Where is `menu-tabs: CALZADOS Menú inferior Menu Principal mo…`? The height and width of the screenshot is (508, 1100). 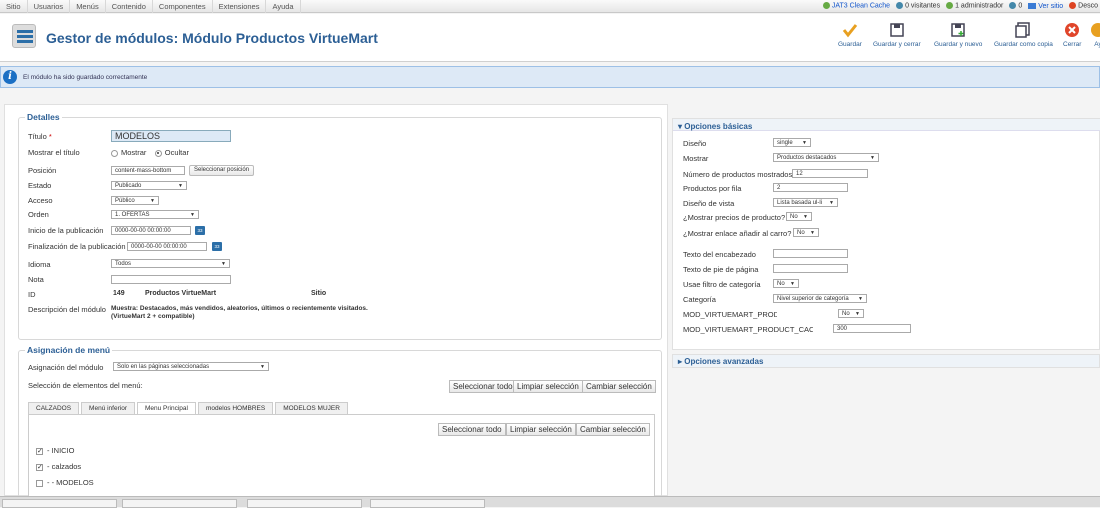 menu-tabs: CALZADOS Menú inferior Menu Principal mo… is located at coordinates (189, 408).